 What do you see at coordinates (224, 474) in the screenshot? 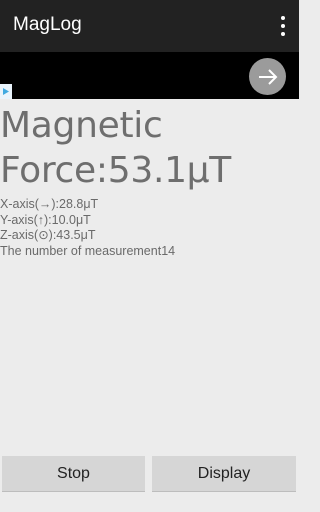
I see `display-button: Display` at bounding box center [224, 474].